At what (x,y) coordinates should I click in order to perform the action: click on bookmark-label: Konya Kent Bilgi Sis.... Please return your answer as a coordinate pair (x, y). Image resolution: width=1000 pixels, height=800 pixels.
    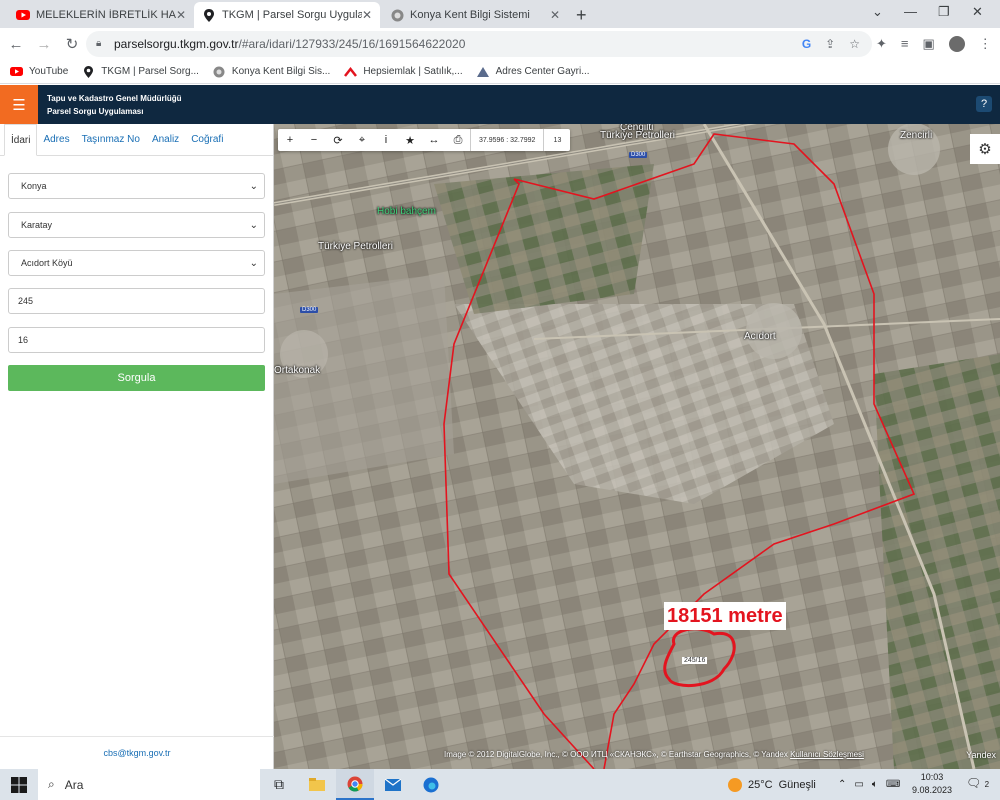
    Looking at the image, I should click on (281, 71).